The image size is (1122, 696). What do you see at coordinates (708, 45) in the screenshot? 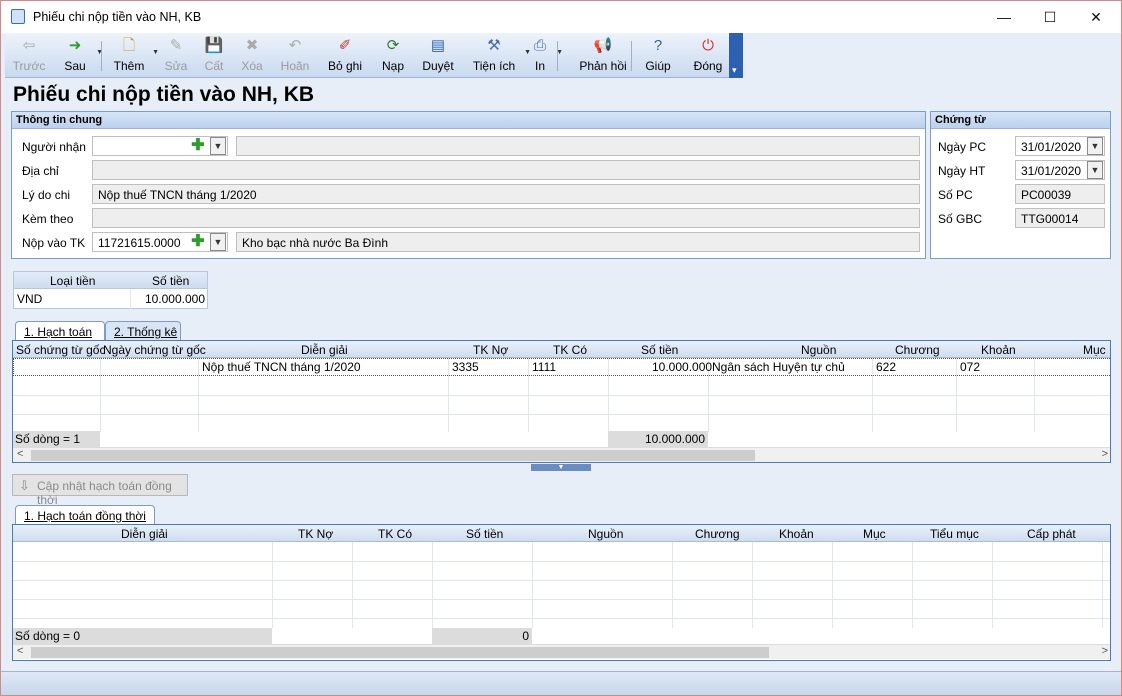
I see `power-icon: ⏻` at bounding box center [708, 45].